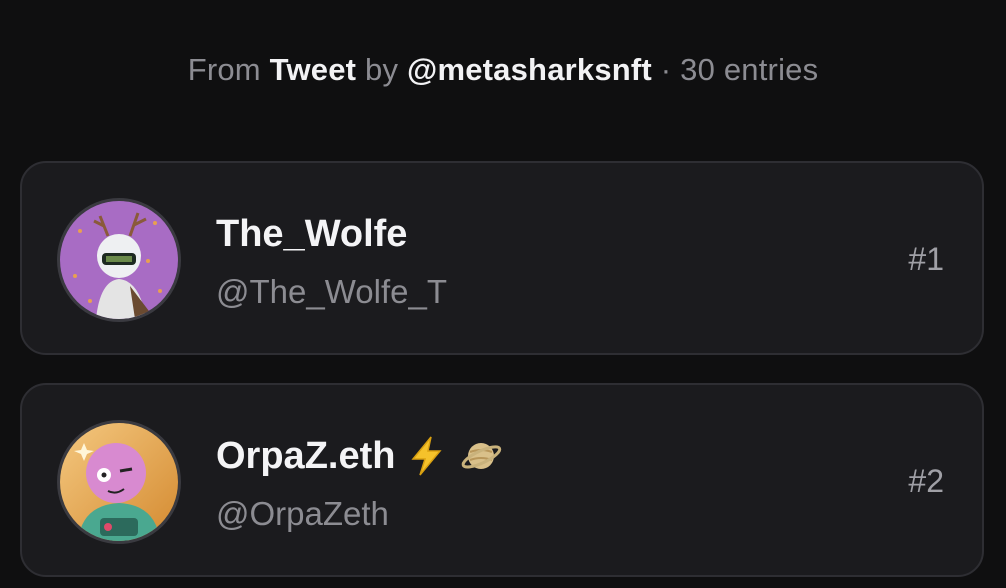  I want to click on display-name: OrpaZ.eth, so click(305, 456).